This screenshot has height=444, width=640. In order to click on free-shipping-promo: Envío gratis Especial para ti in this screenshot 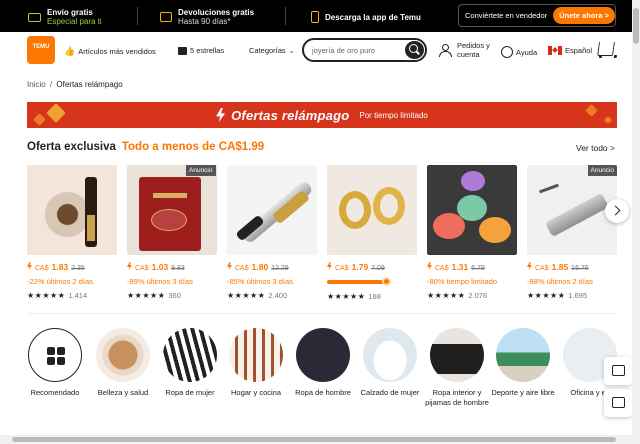, I will do `click(65, 17)`.